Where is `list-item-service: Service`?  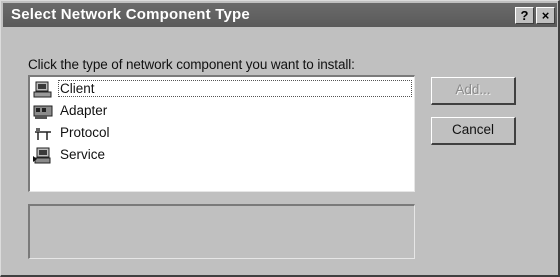
list-item-service: Service is located at coordinates (222, 155).